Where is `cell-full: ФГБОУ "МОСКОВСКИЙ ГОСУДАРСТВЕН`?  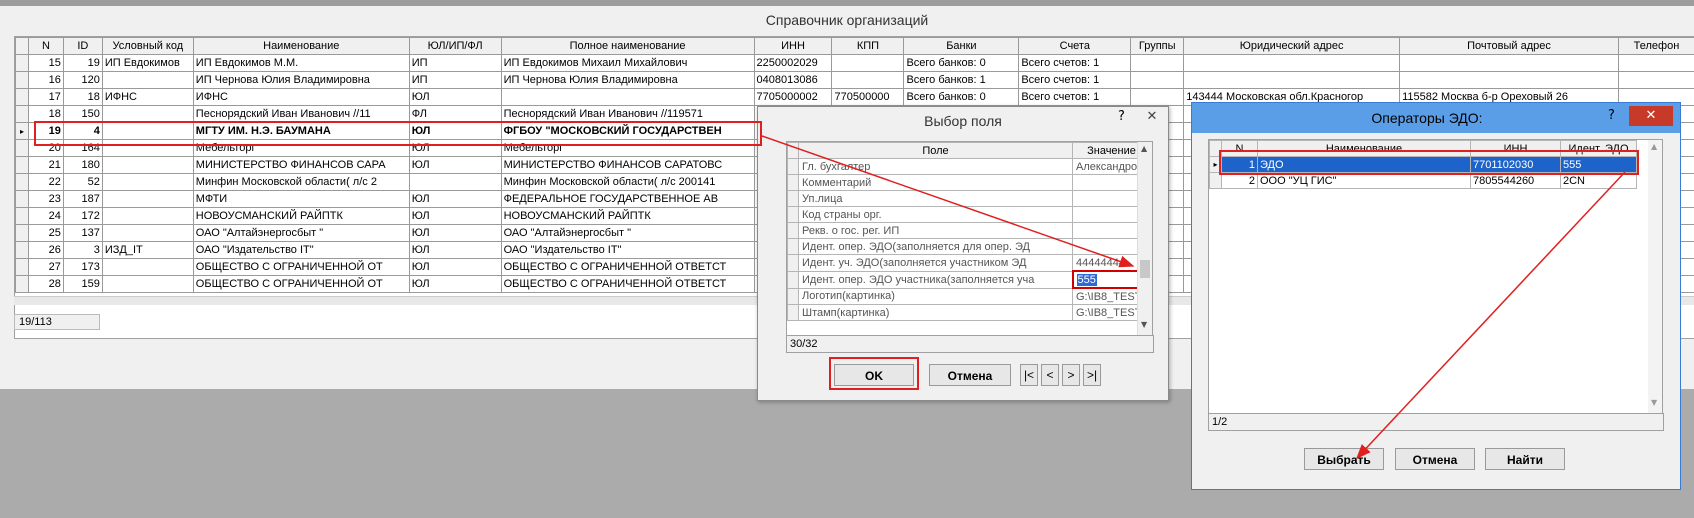 cell-full: ФГБОУ "МОСКОВСКИЙ ГОСУДАРСТВЕН is located at coordinates (627, 131).